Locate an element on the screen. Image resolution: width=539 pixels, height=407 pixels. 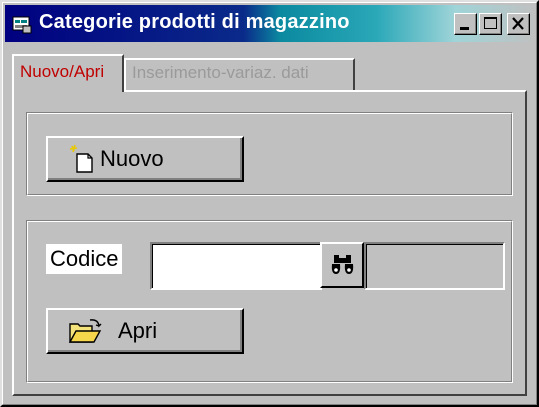
new-button-label: Nuovo is located at coordinates (132, 158).